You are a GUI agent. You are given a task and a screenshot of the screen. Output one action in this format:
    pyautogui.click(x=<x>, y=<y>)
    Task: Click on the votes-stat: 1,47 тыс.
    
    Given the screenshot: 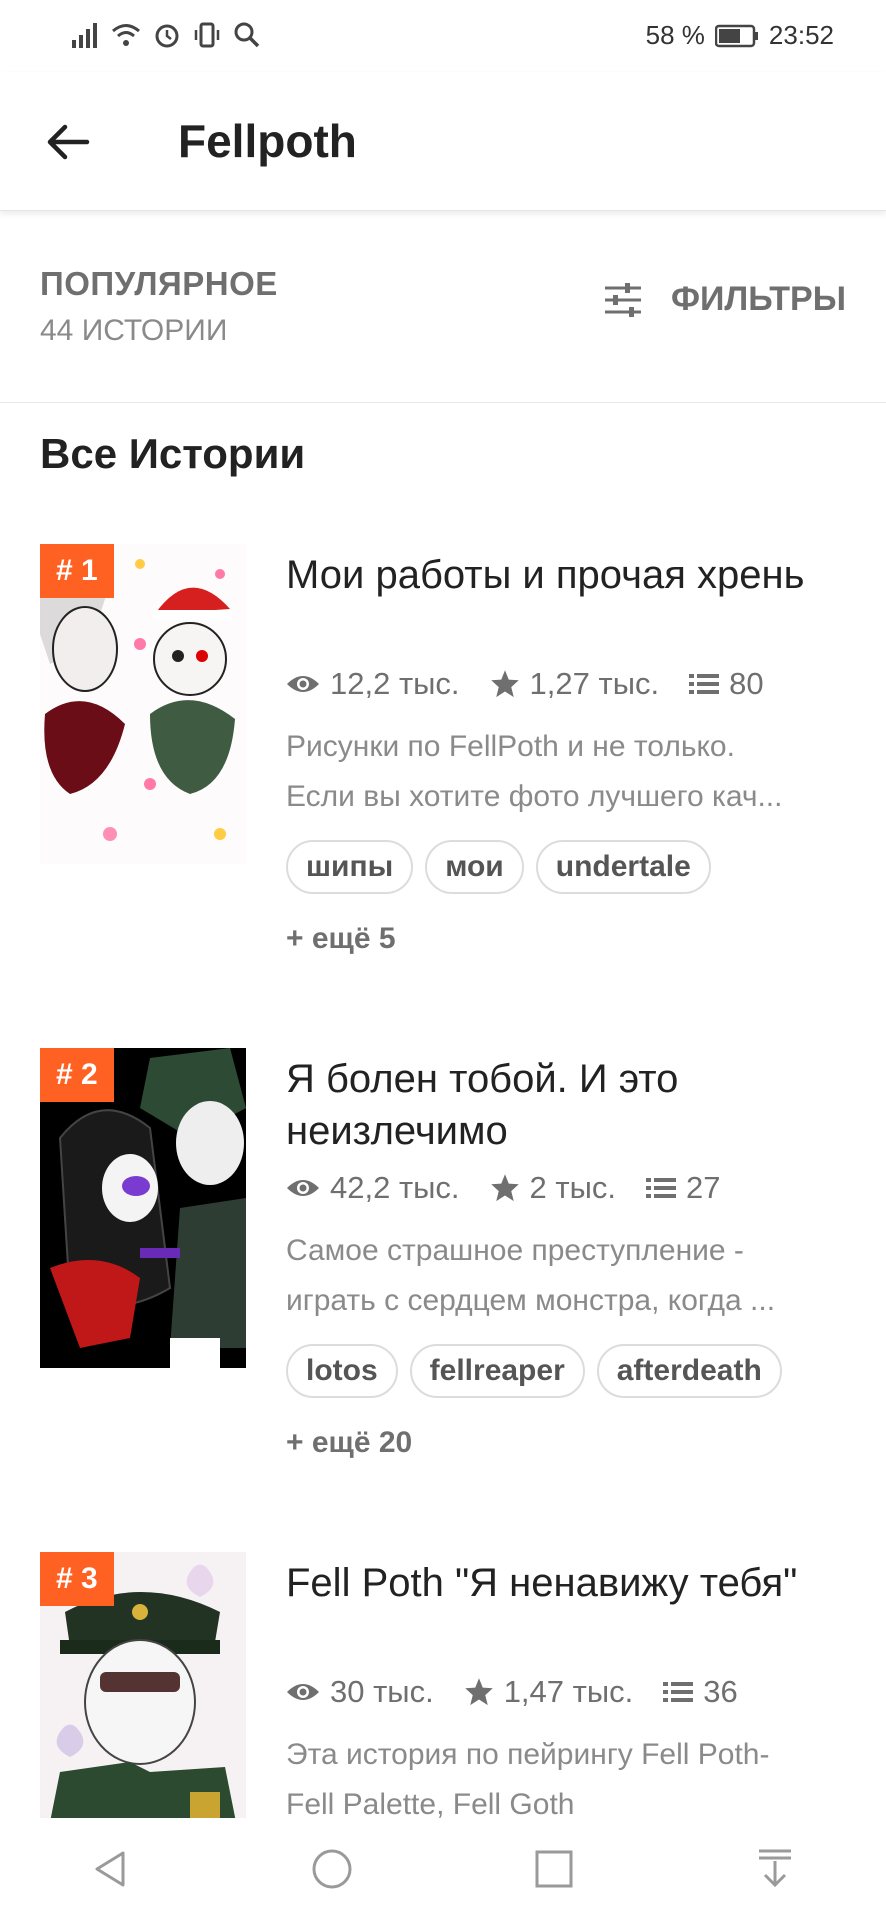 What is the action you would take?
    pyautogui.click(x=549, y=1692)
    